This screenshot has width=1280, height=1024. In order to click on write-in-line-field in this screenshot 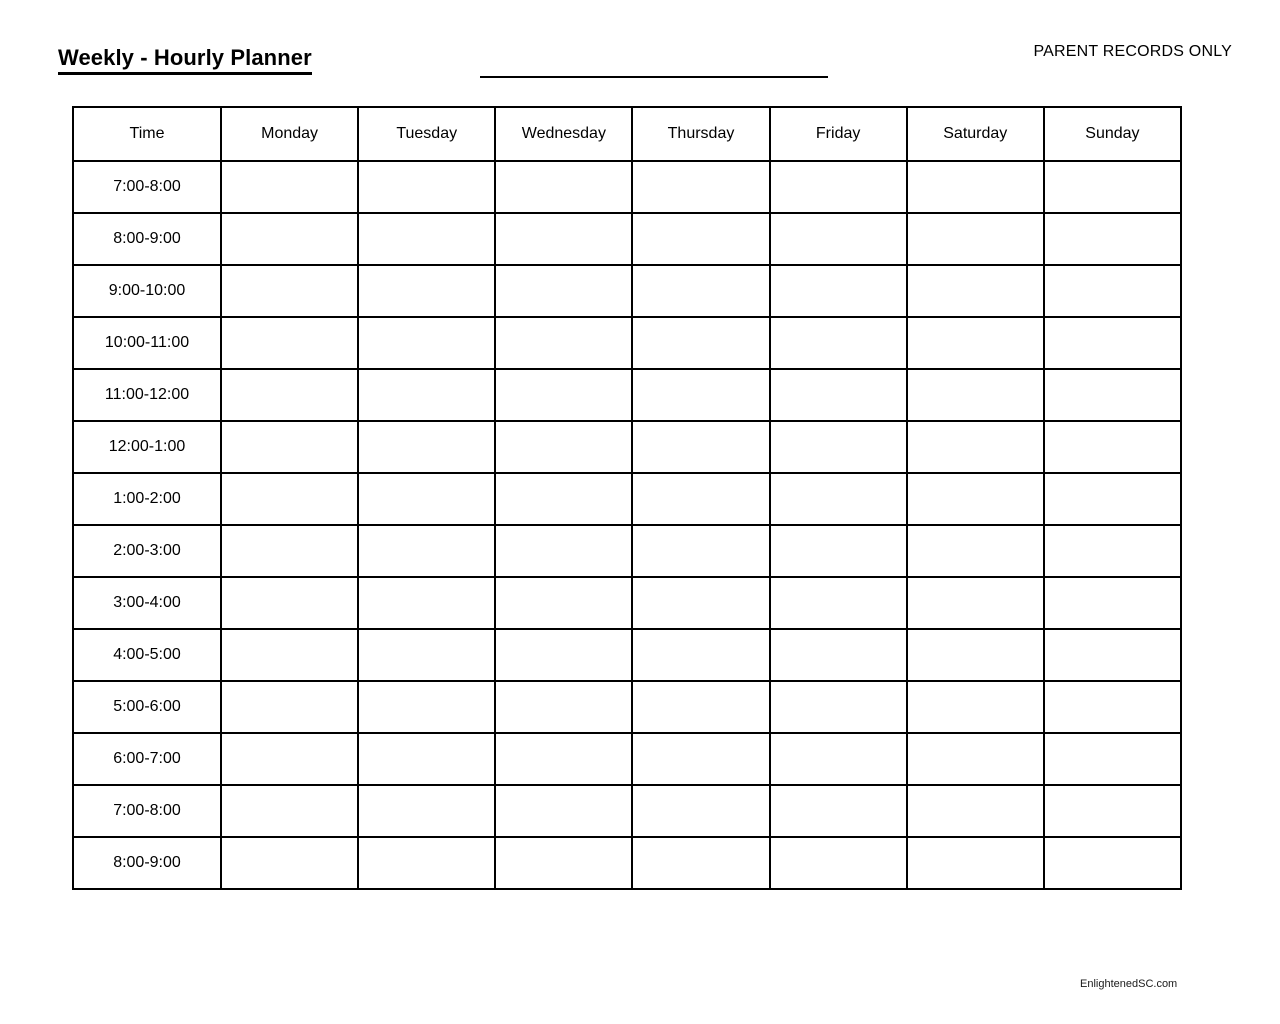, I will do `click(654, 69)`.